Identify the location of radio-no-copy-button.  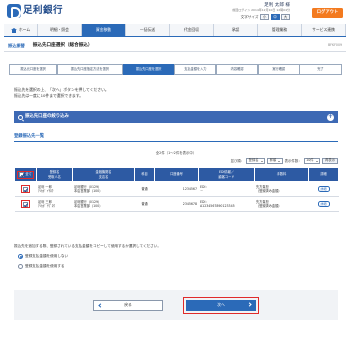
(20, 256).